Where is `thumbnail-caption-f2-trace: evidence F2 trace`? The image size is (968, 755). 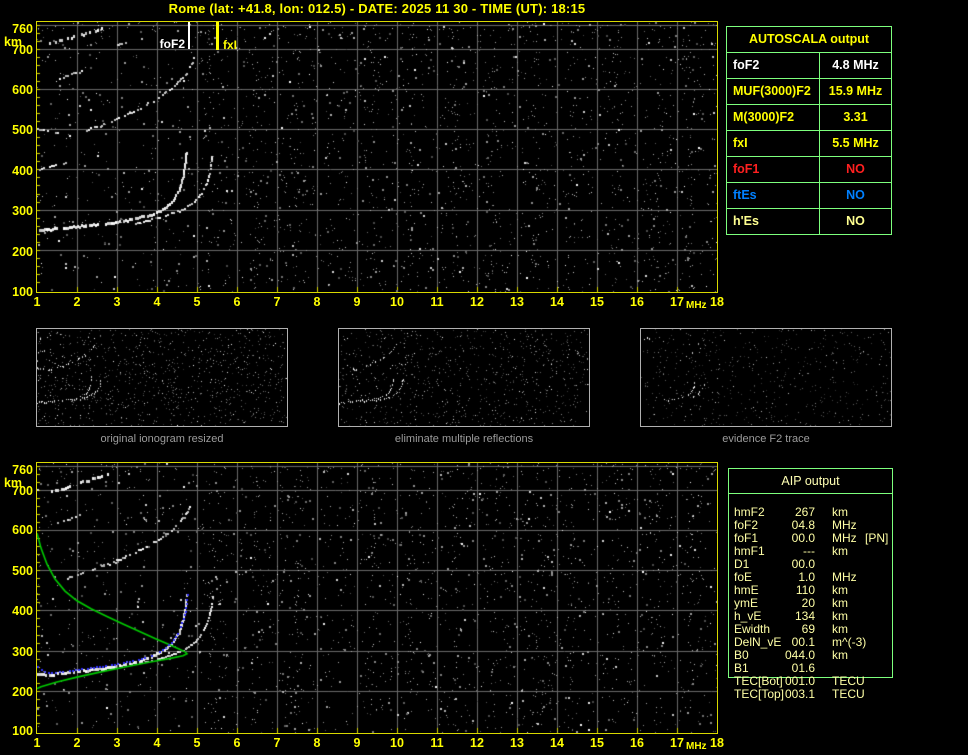 thumbnail-caption-f2-trace: evidence F2 trace is located at coordinates (766, 439).